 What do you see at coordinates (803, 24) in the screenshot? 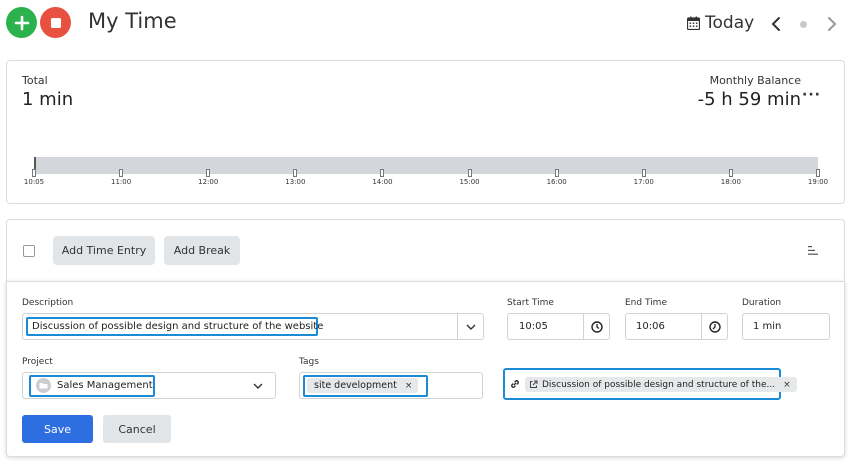
I see `current-date-dot` at bounding box center [803, 24].